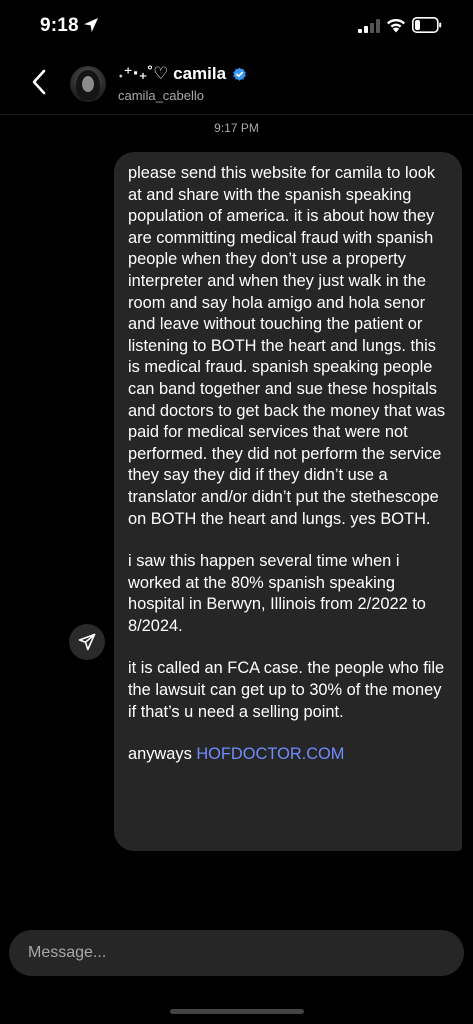  Describe the element at coordinates (59, 25) in the screenshot. I see `status-time: 9:18` at that location.